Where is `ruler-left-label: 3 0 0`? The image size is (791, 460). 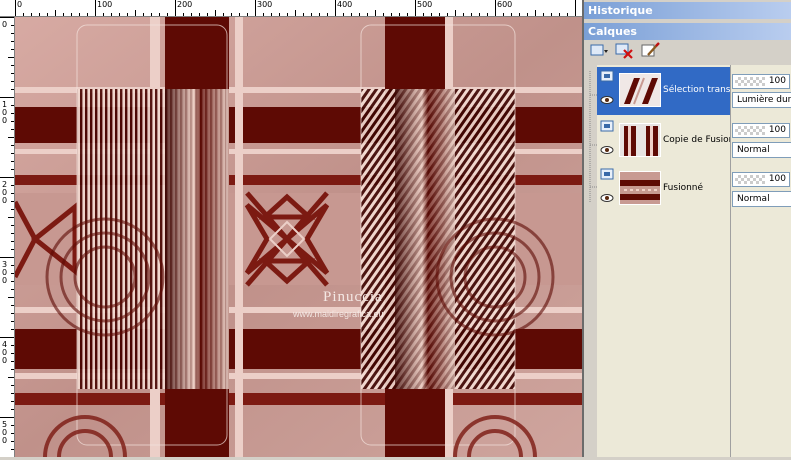
ruler-left-label: 3 0 0 is located at coordinates (5, 272).